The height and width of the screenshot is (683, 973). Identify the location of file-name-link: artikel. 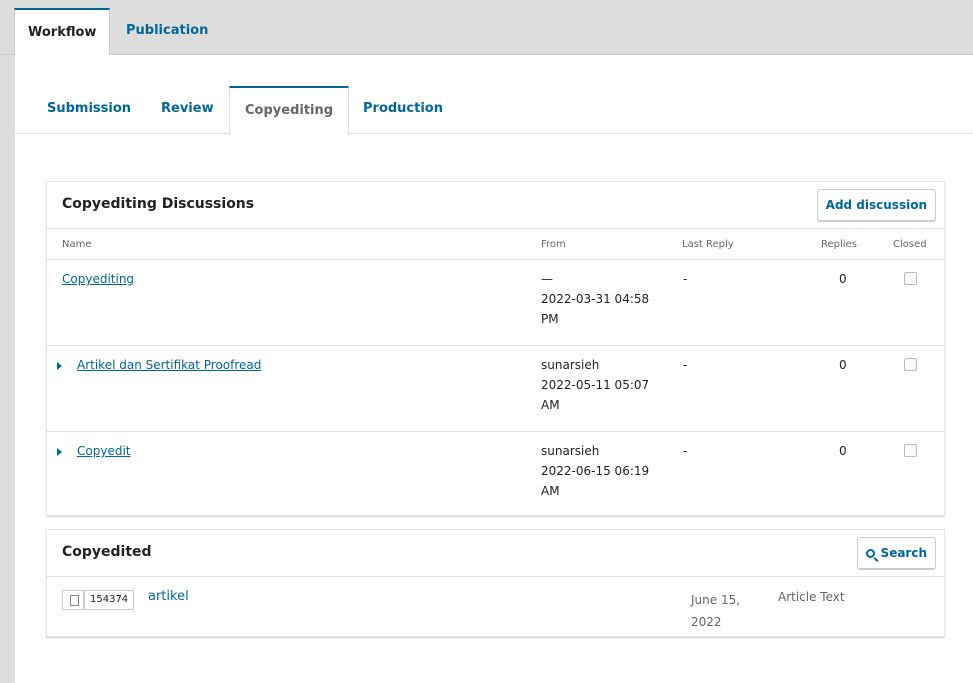
(168, 596).